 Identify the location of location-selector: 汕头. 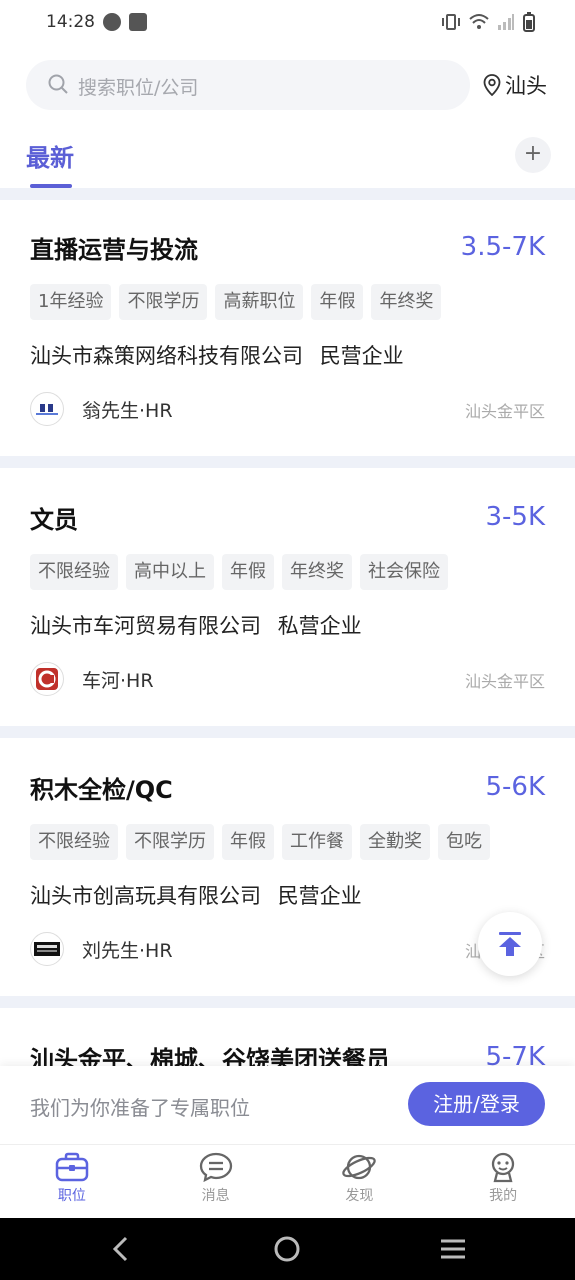
(515, 85).